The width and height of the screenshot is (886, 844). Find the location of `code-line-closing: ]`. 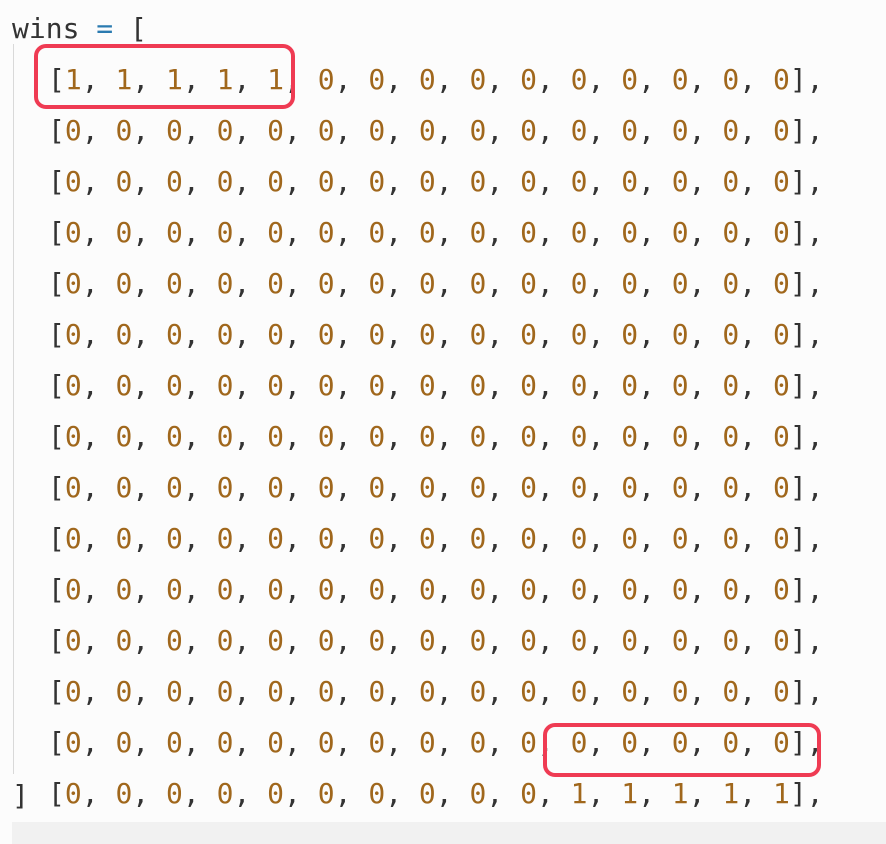

code-line-closing: ] is located at coordinates (20, 796).